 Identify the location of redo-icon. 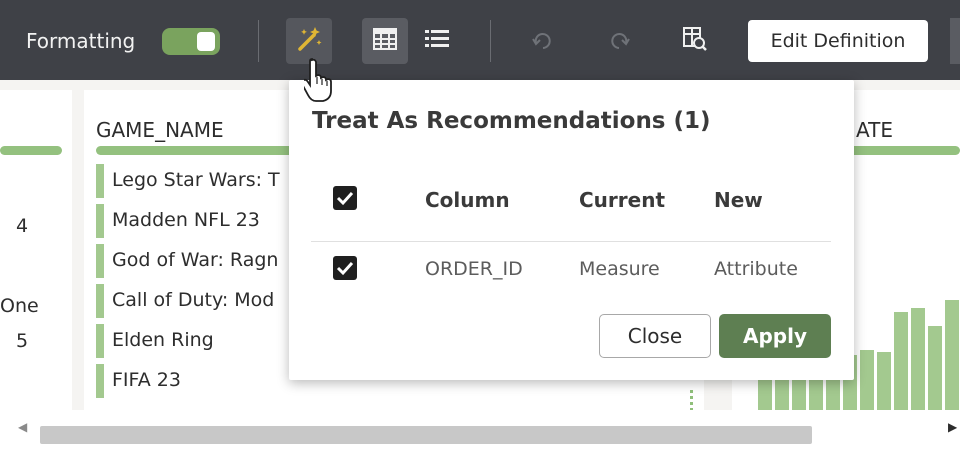
(619, 41).